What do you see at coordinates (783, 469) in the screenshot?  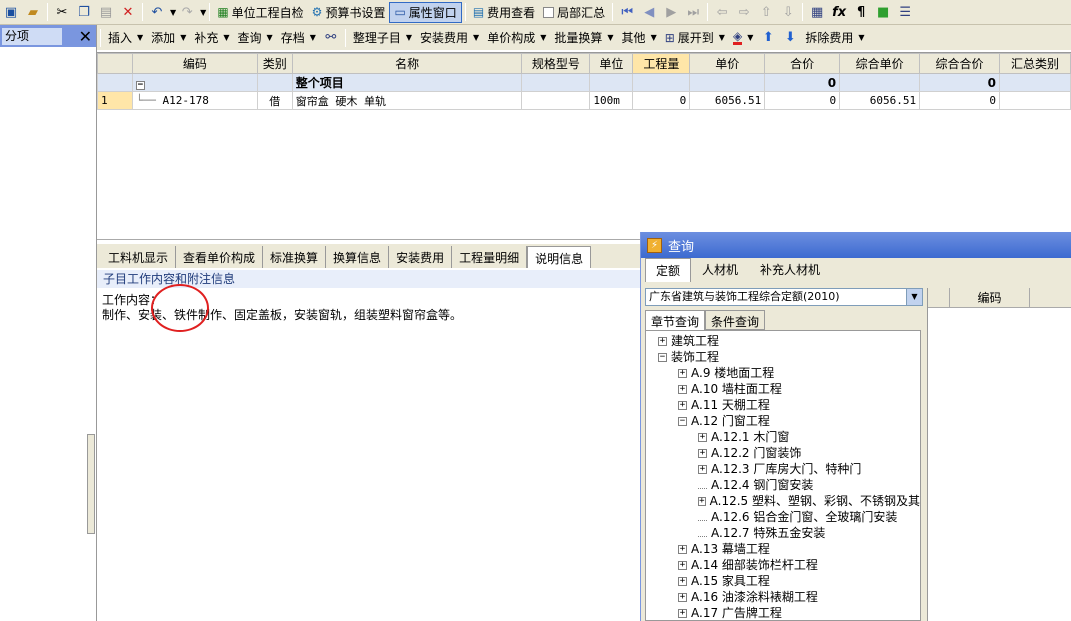 I see `tree-node: + A.12.3 厂库房大门、特种门` at bounding box center [783, 469].